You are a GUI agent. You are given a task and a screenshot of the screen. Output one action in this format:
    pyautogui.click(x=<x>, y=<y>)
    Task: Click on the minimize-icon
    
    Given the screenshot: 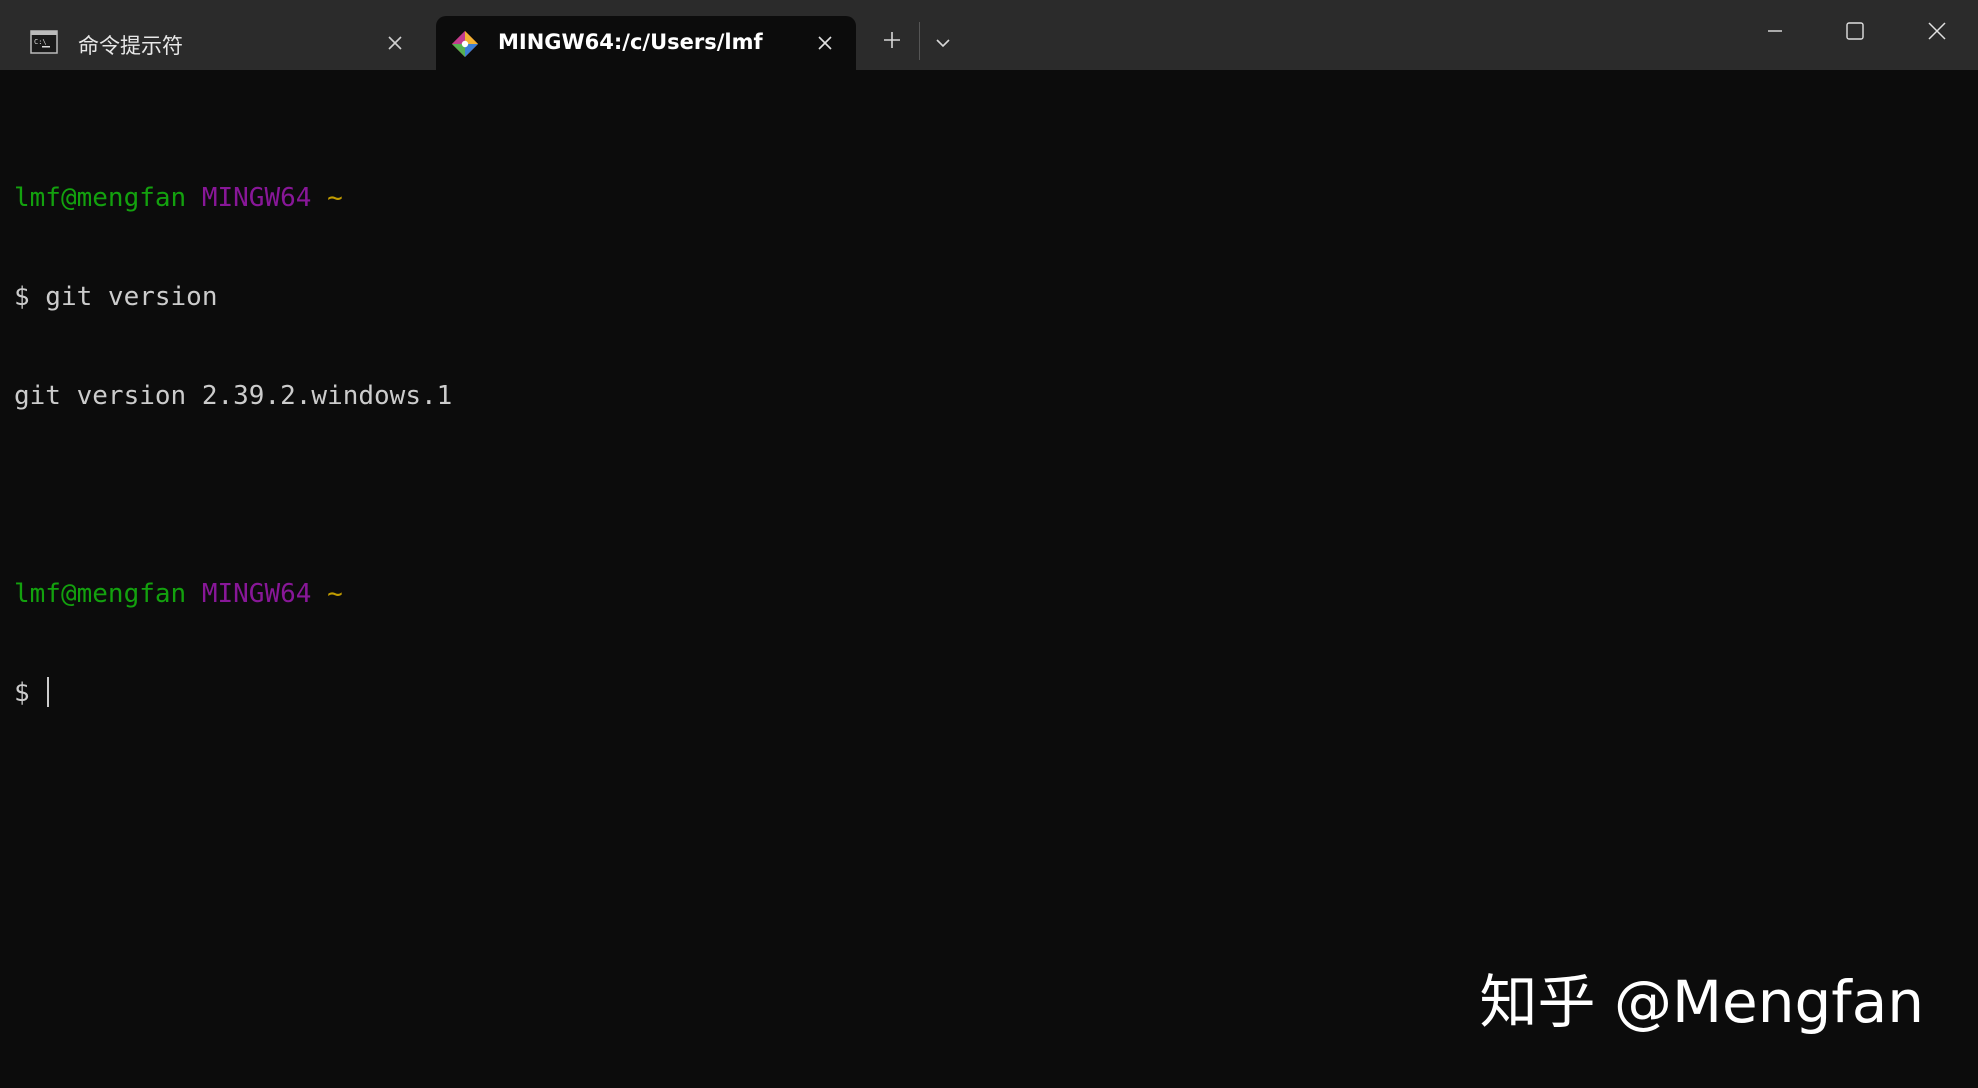 What is the action you would take?
    pyautogui.click(x=1775, y=33)
    